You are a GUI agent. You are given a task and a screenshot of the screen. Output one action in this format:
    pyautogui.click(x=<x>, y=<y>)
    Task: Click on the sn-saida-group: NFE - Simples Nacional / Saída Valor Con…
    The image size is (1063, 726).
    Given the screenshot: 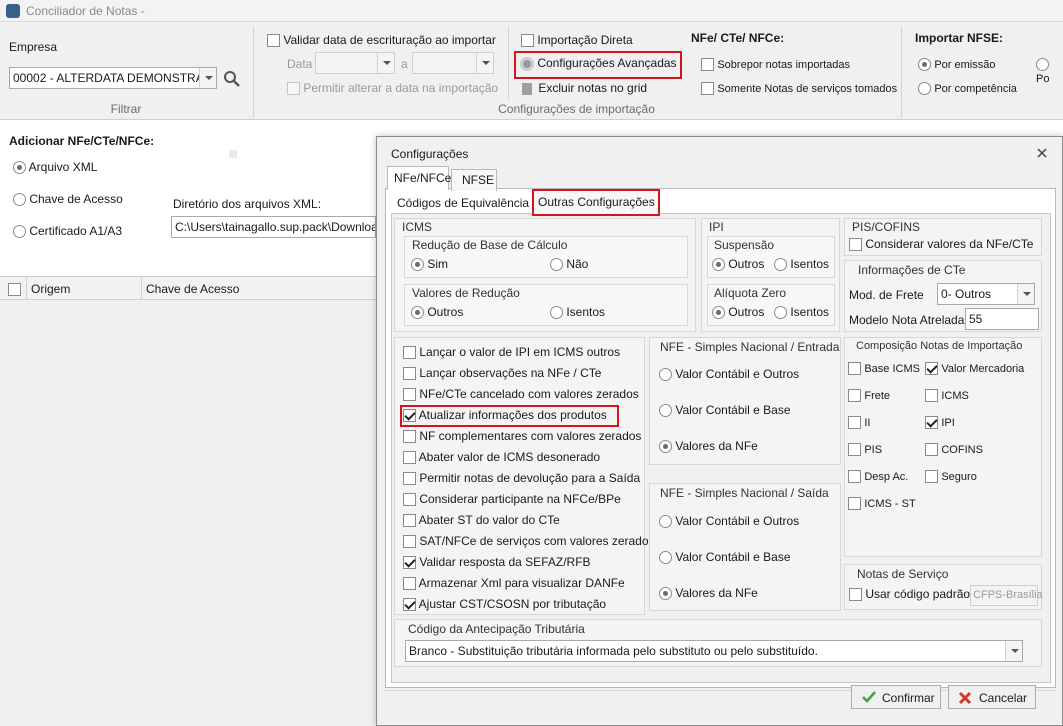 What is the action you would take?
    pyautogui.click(x=745, y=547)
    